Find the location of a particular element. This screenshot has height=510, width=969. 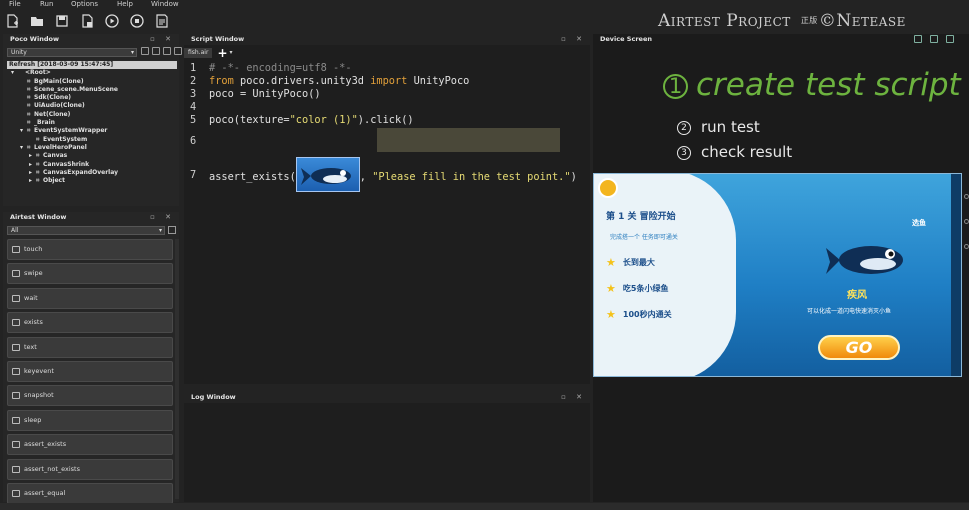

tree-node: ⌗ _Brain is located at coordinates (92, 123).